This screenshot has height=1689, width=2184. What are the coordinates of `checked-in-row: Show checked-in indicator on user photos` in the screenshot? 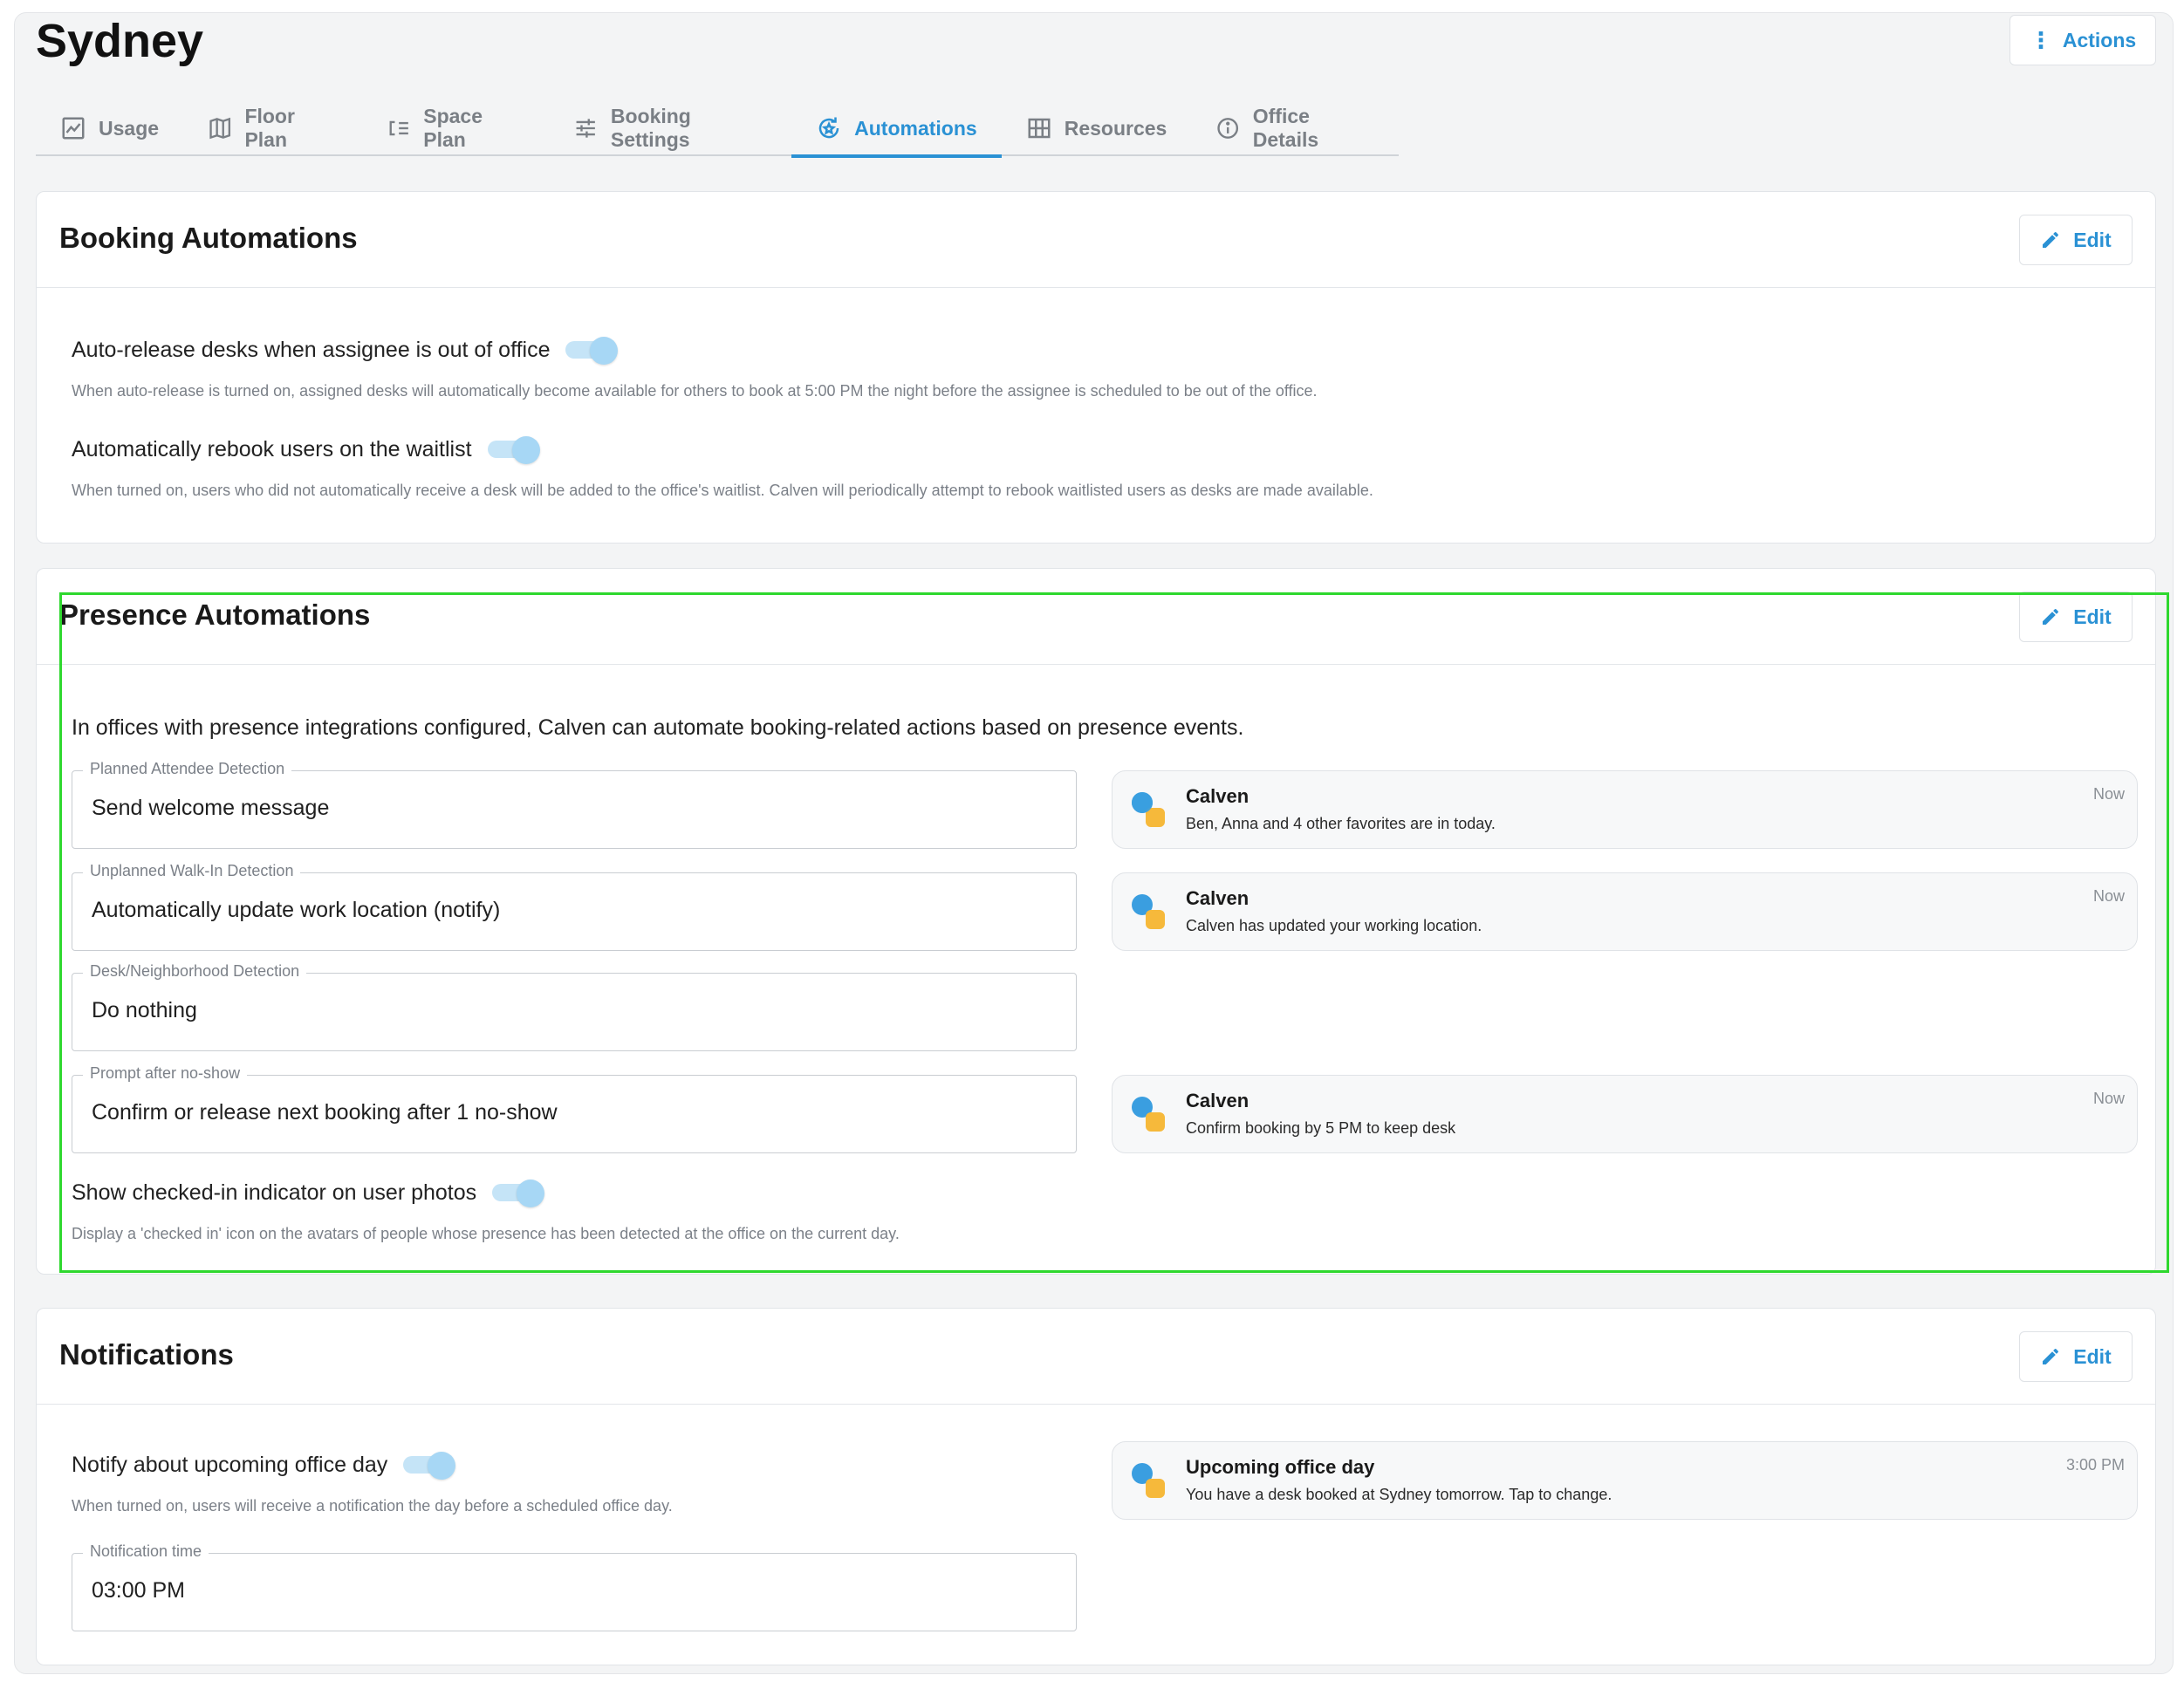 It's located at (308, 1193).